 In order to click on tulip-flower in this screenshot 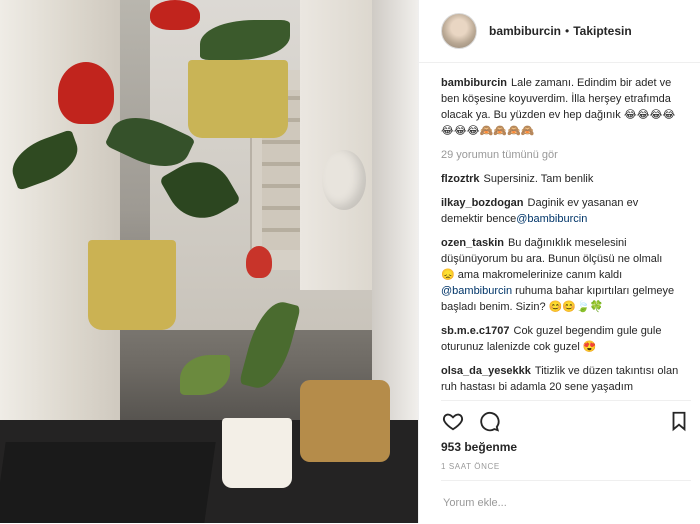, I will do `click(259, 262)`.